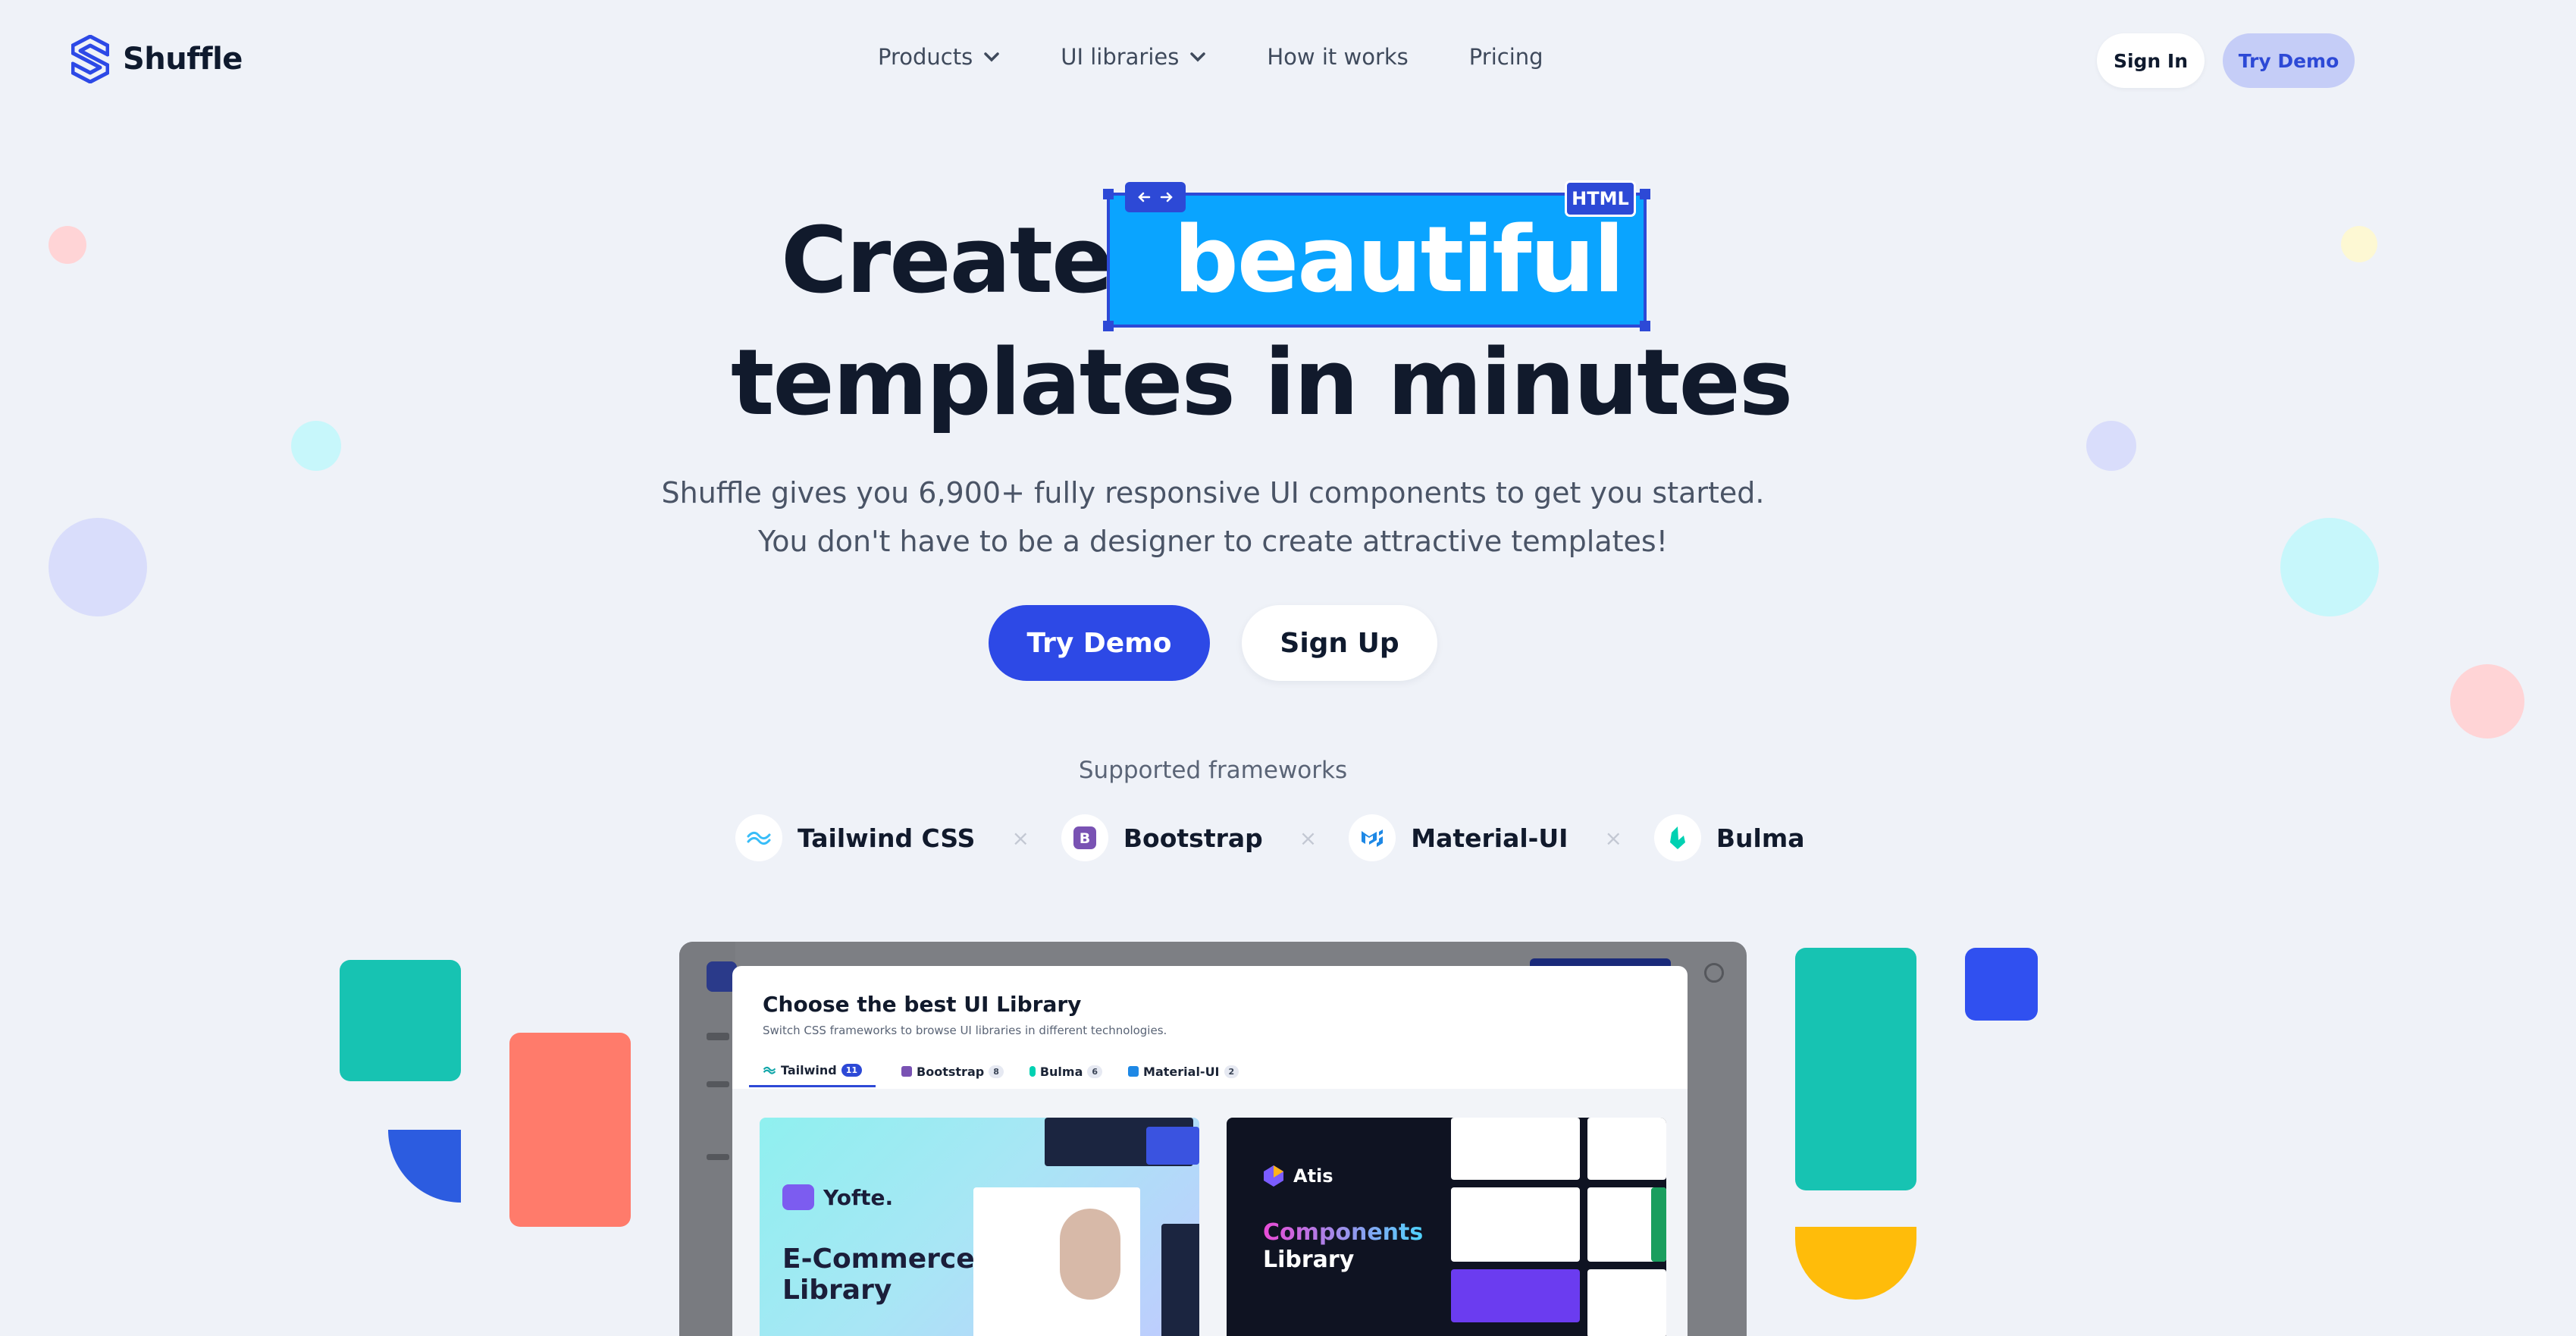 This screenshot has height=1336, width=2576. I want to click on nav-products-label: Products, so click(925, 57).